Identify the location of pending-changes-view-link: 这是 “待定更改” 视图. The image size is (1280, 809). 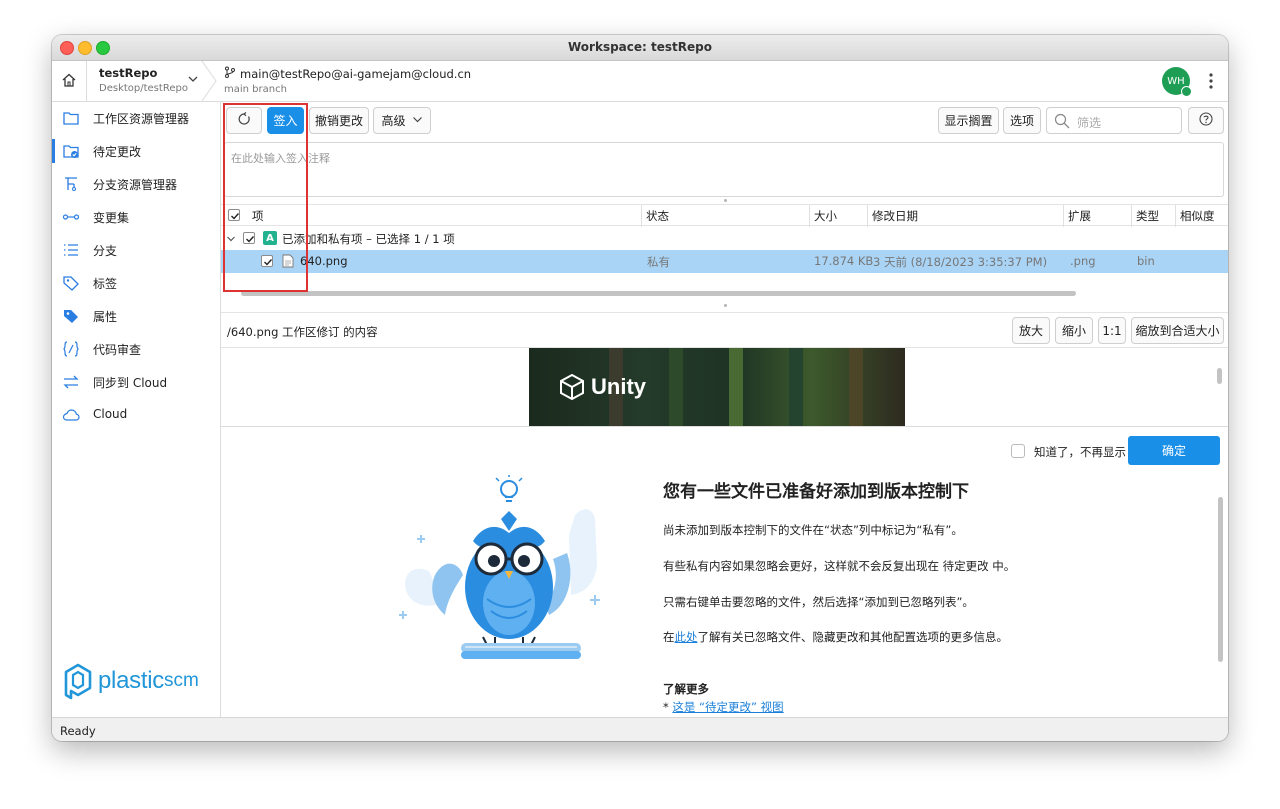
(727, 707).